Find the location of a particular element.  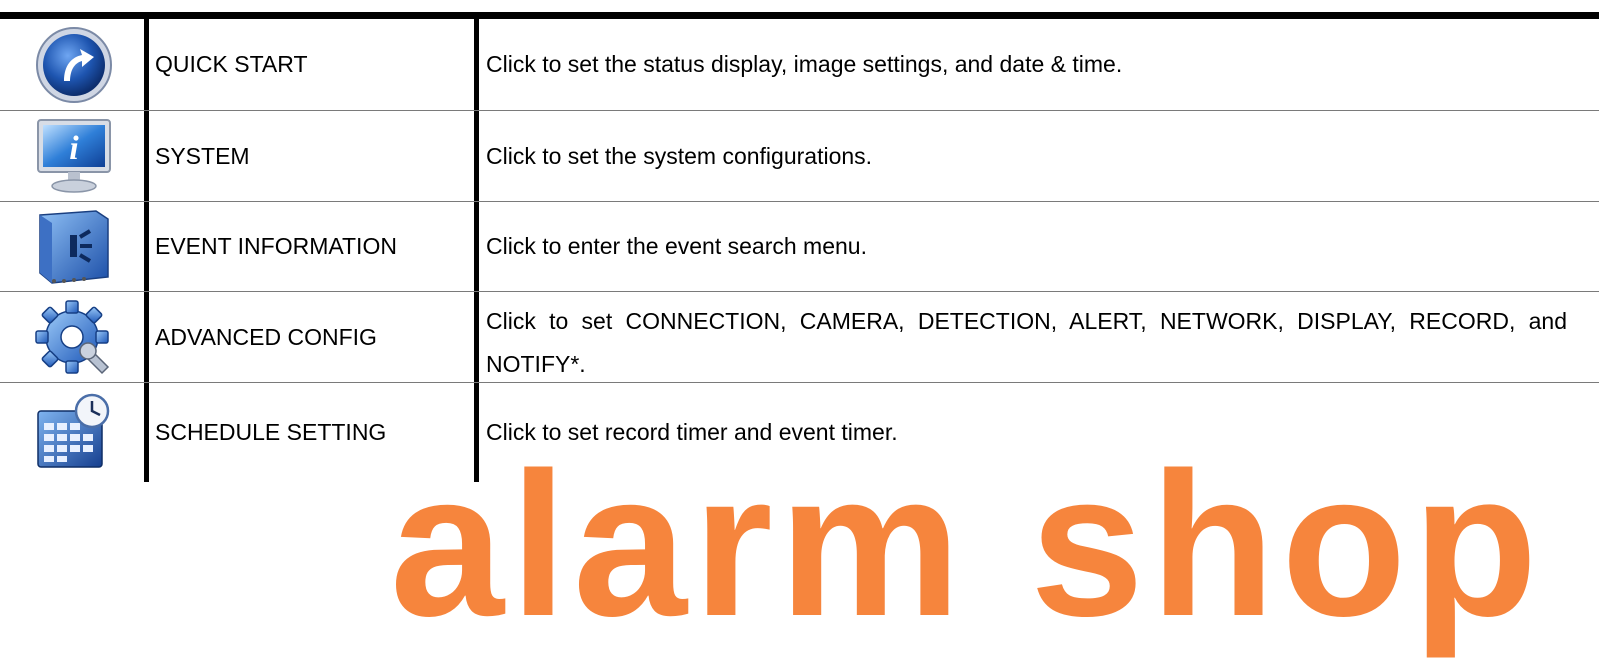

quick-start-icon is located at coordinates (74, 64).